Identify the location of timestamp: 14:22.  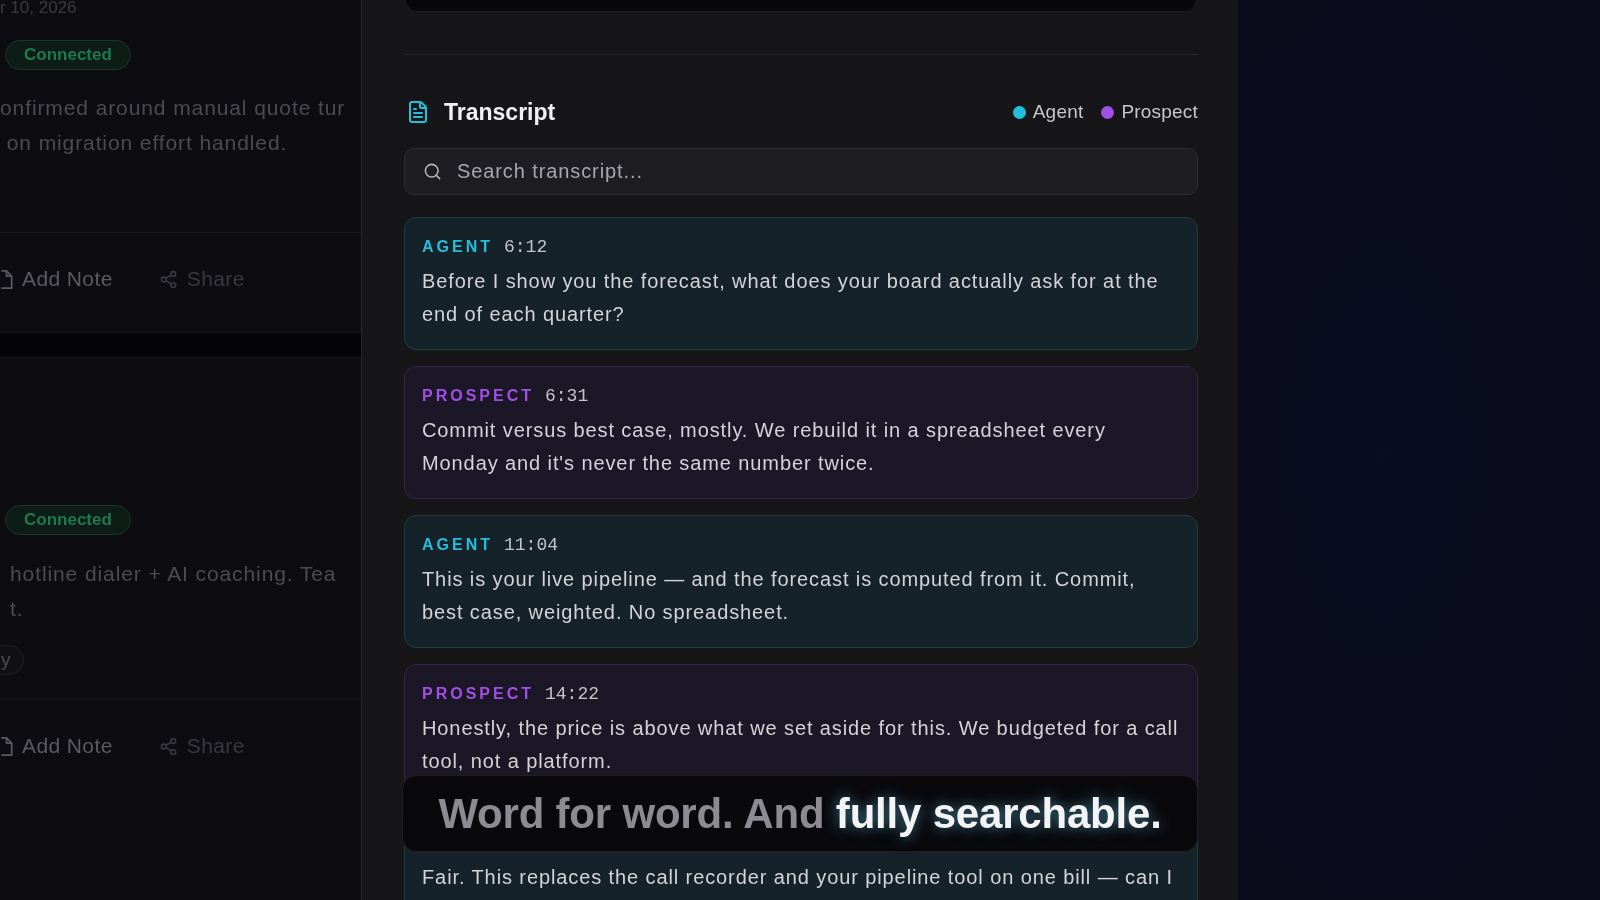
(572, 694).